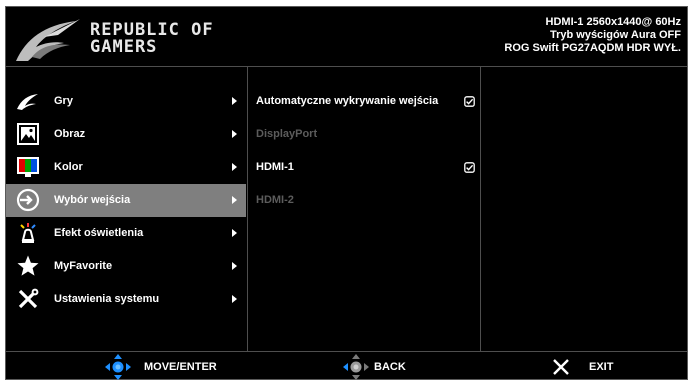  What do you see at coordinates (118, 367) in the screenshot?
I see `joystick-move-icon` at bounding box center [118, 367].